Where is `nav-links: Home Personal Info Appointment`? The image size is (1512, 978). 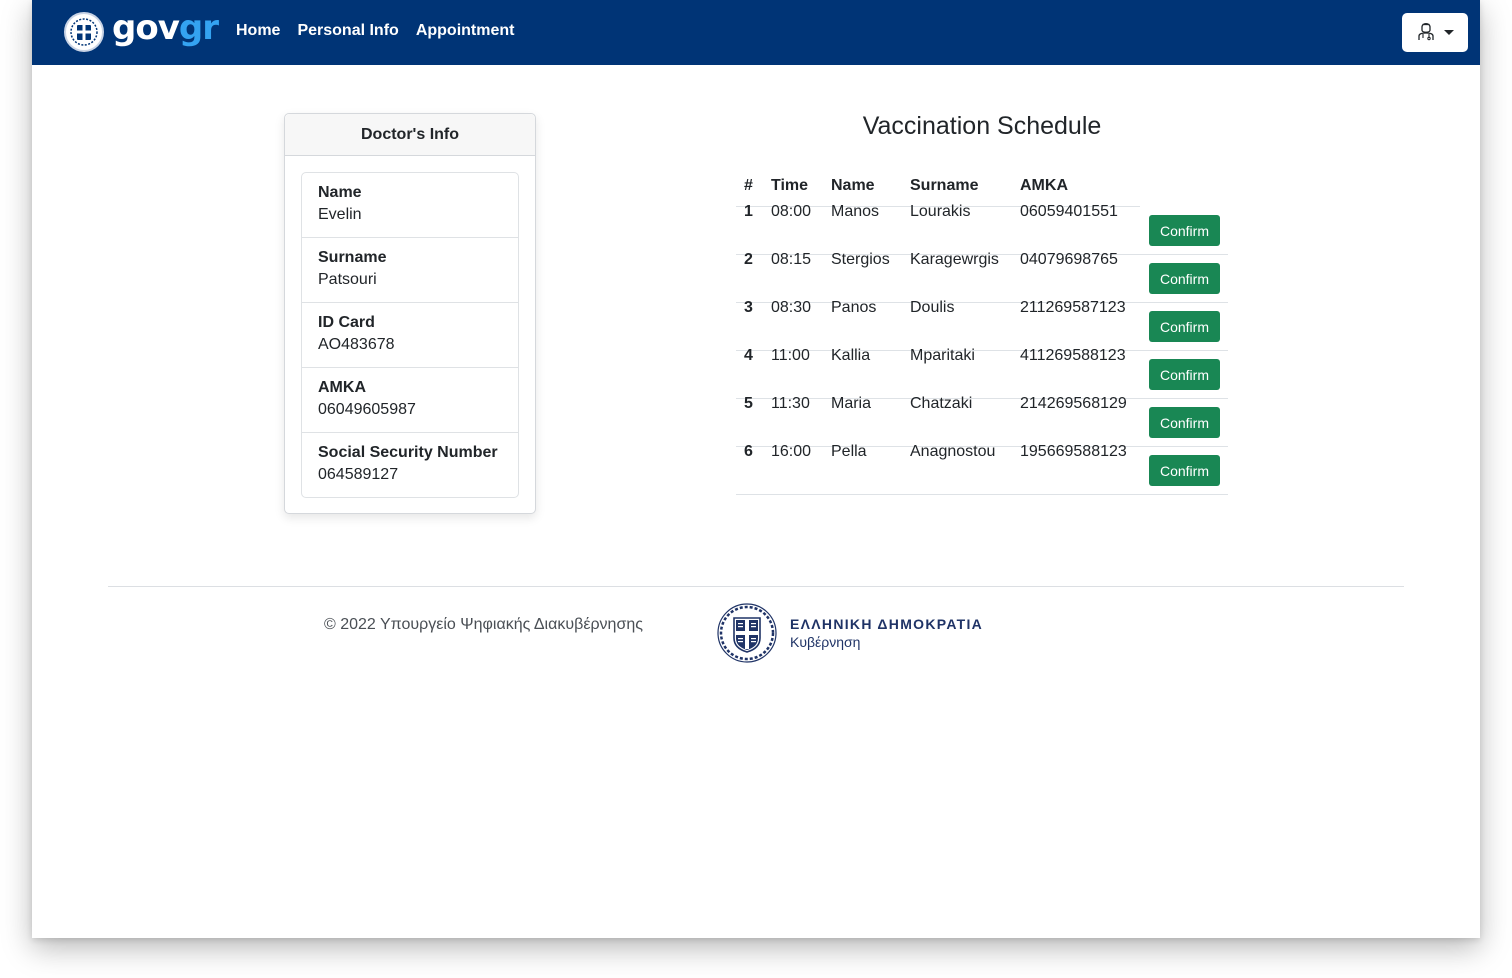
nav-links: Home Personal Info Appointment is located at coordinates (383, 31).